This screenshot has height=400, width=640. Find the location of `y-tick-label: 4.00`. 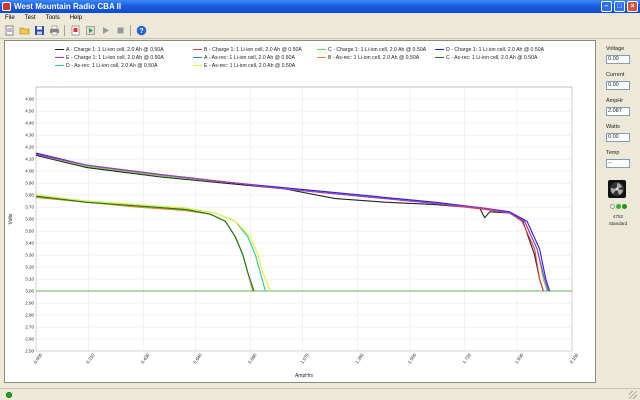

y-tick-label: 4.00 is located at coordinates (29, 171).